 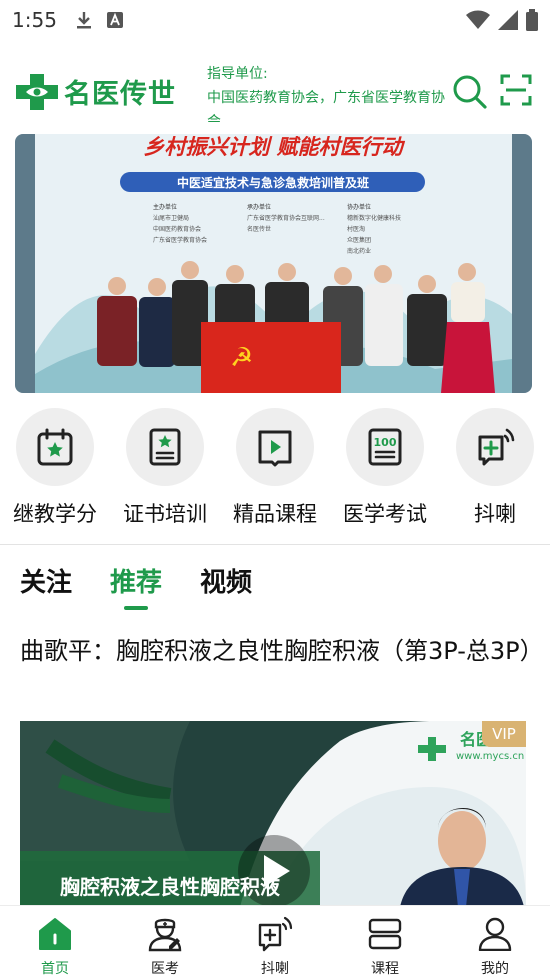 What do you see at coordinates (237, 74) in the screenshot?
I see `guide-label: 指导单位:` at bounding box center [237, 74].